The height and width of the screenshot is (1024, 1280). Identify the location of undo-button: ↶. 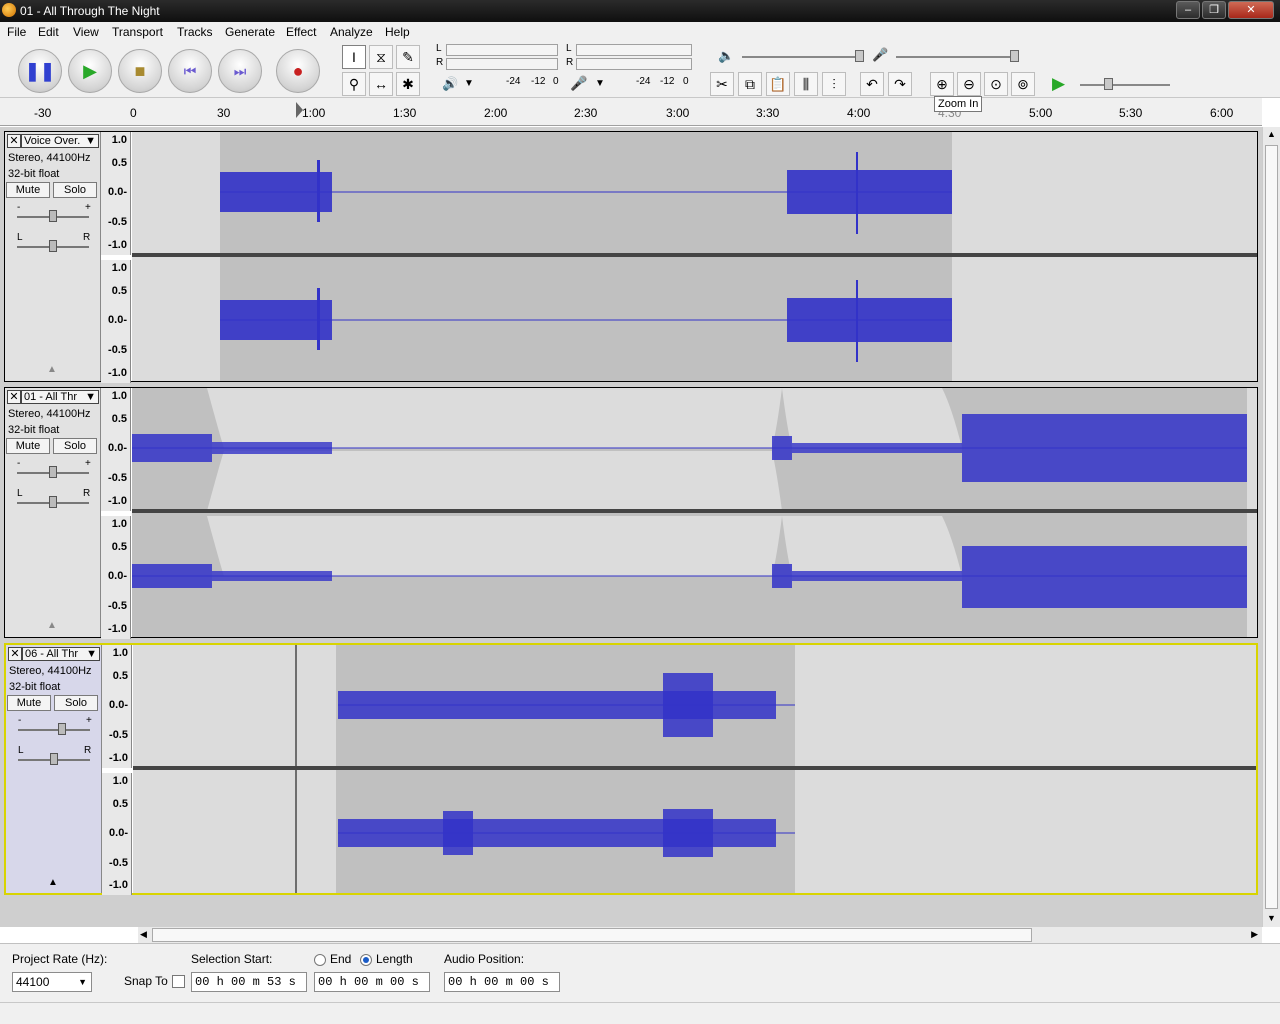
(872, 84).